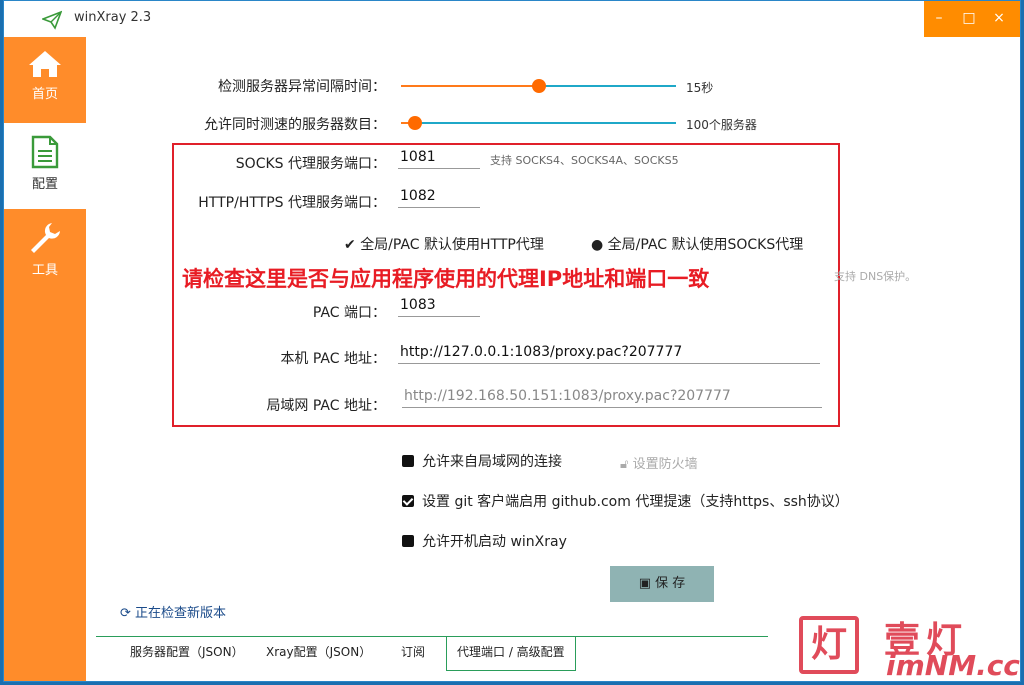  Describe the element at coordinates (125, 613) in the screenshot. I see `refresh-icon: ⟳` at that location.